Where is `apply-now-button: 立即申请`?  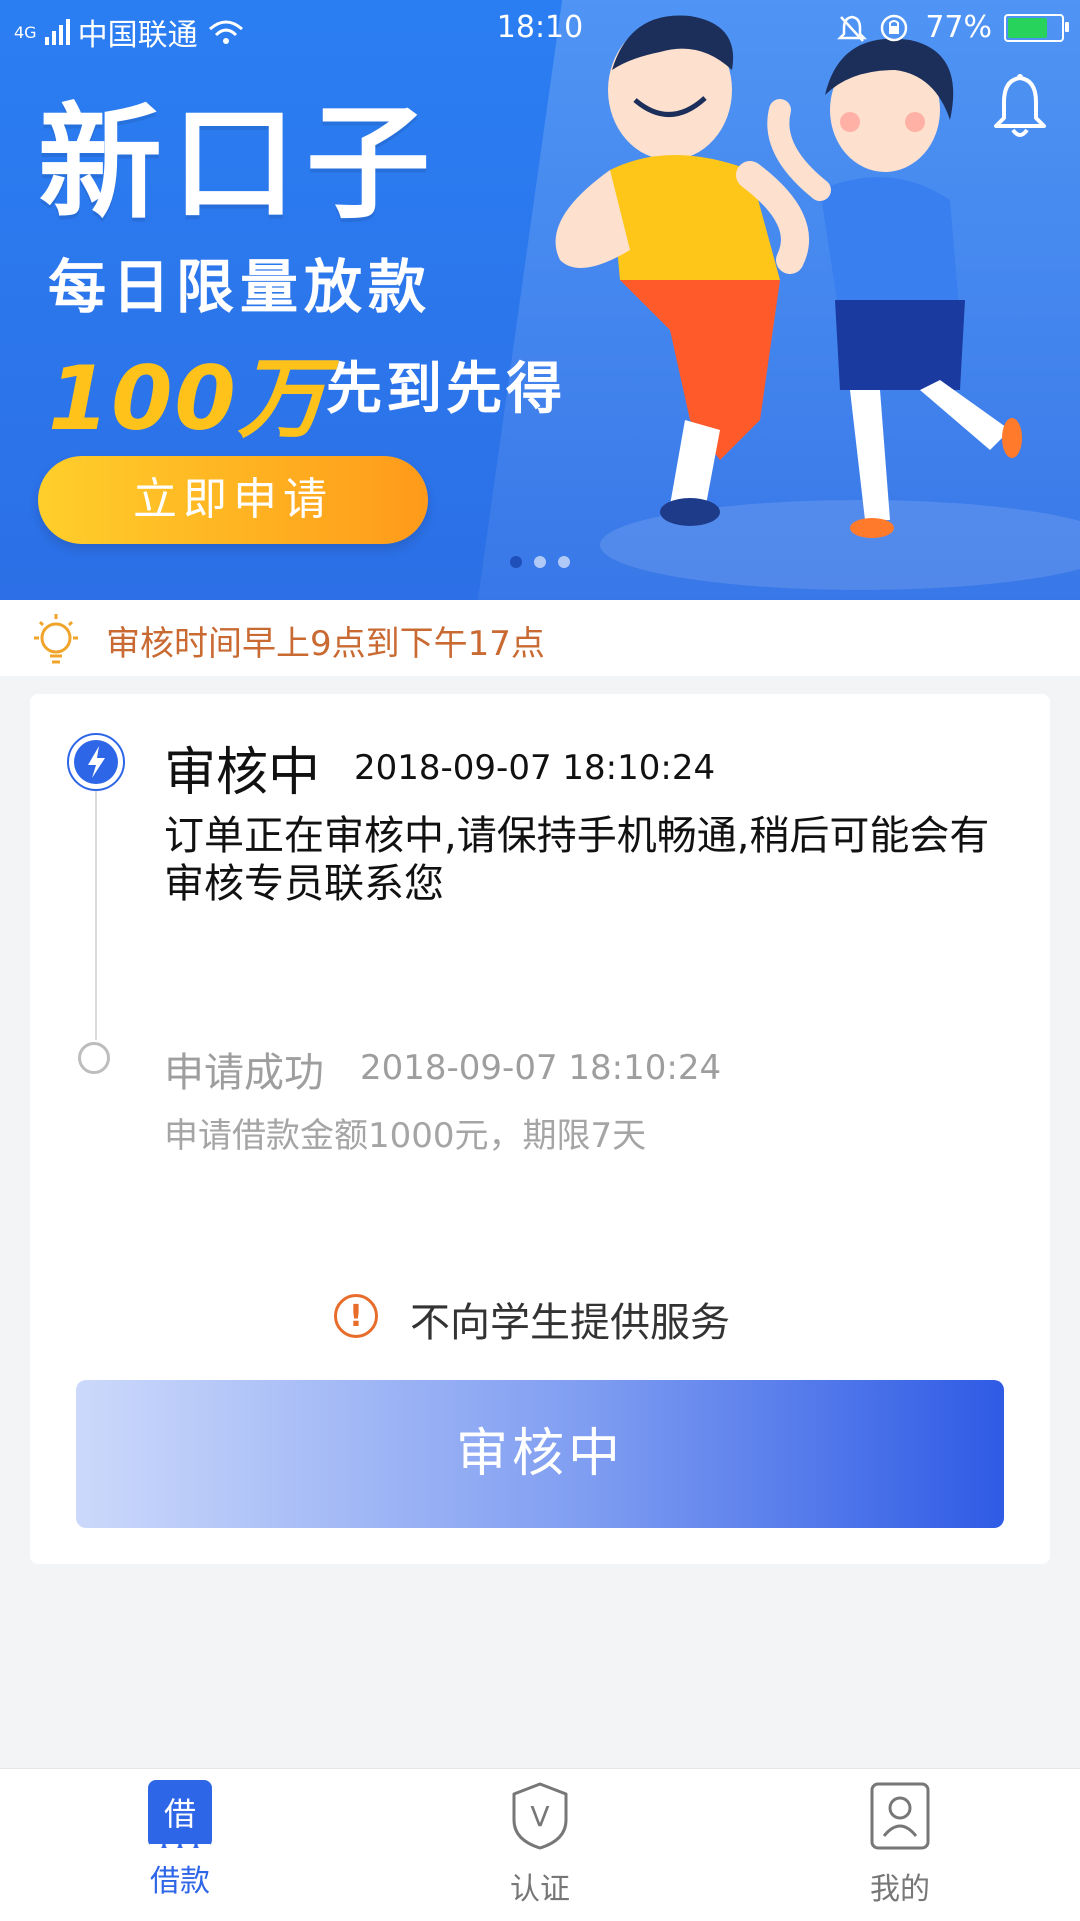 apply-now-button: 立即申请 is located at coordinates (233, 500).